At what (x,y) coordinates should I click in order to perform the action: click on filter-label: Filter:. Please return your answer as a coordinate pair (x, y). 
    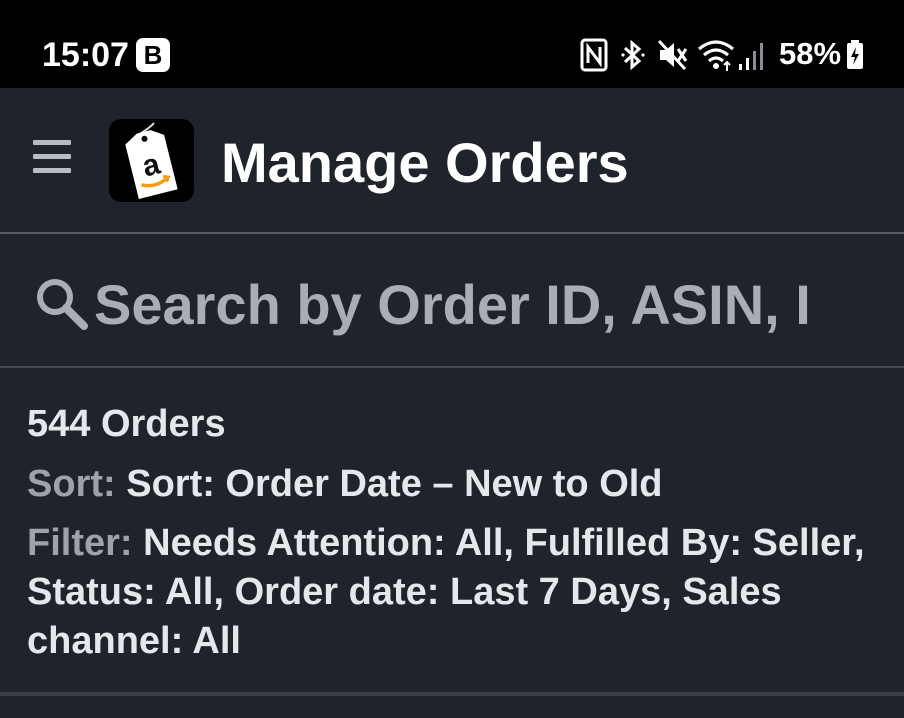
    Looking at the image, I should click on (80, 543).